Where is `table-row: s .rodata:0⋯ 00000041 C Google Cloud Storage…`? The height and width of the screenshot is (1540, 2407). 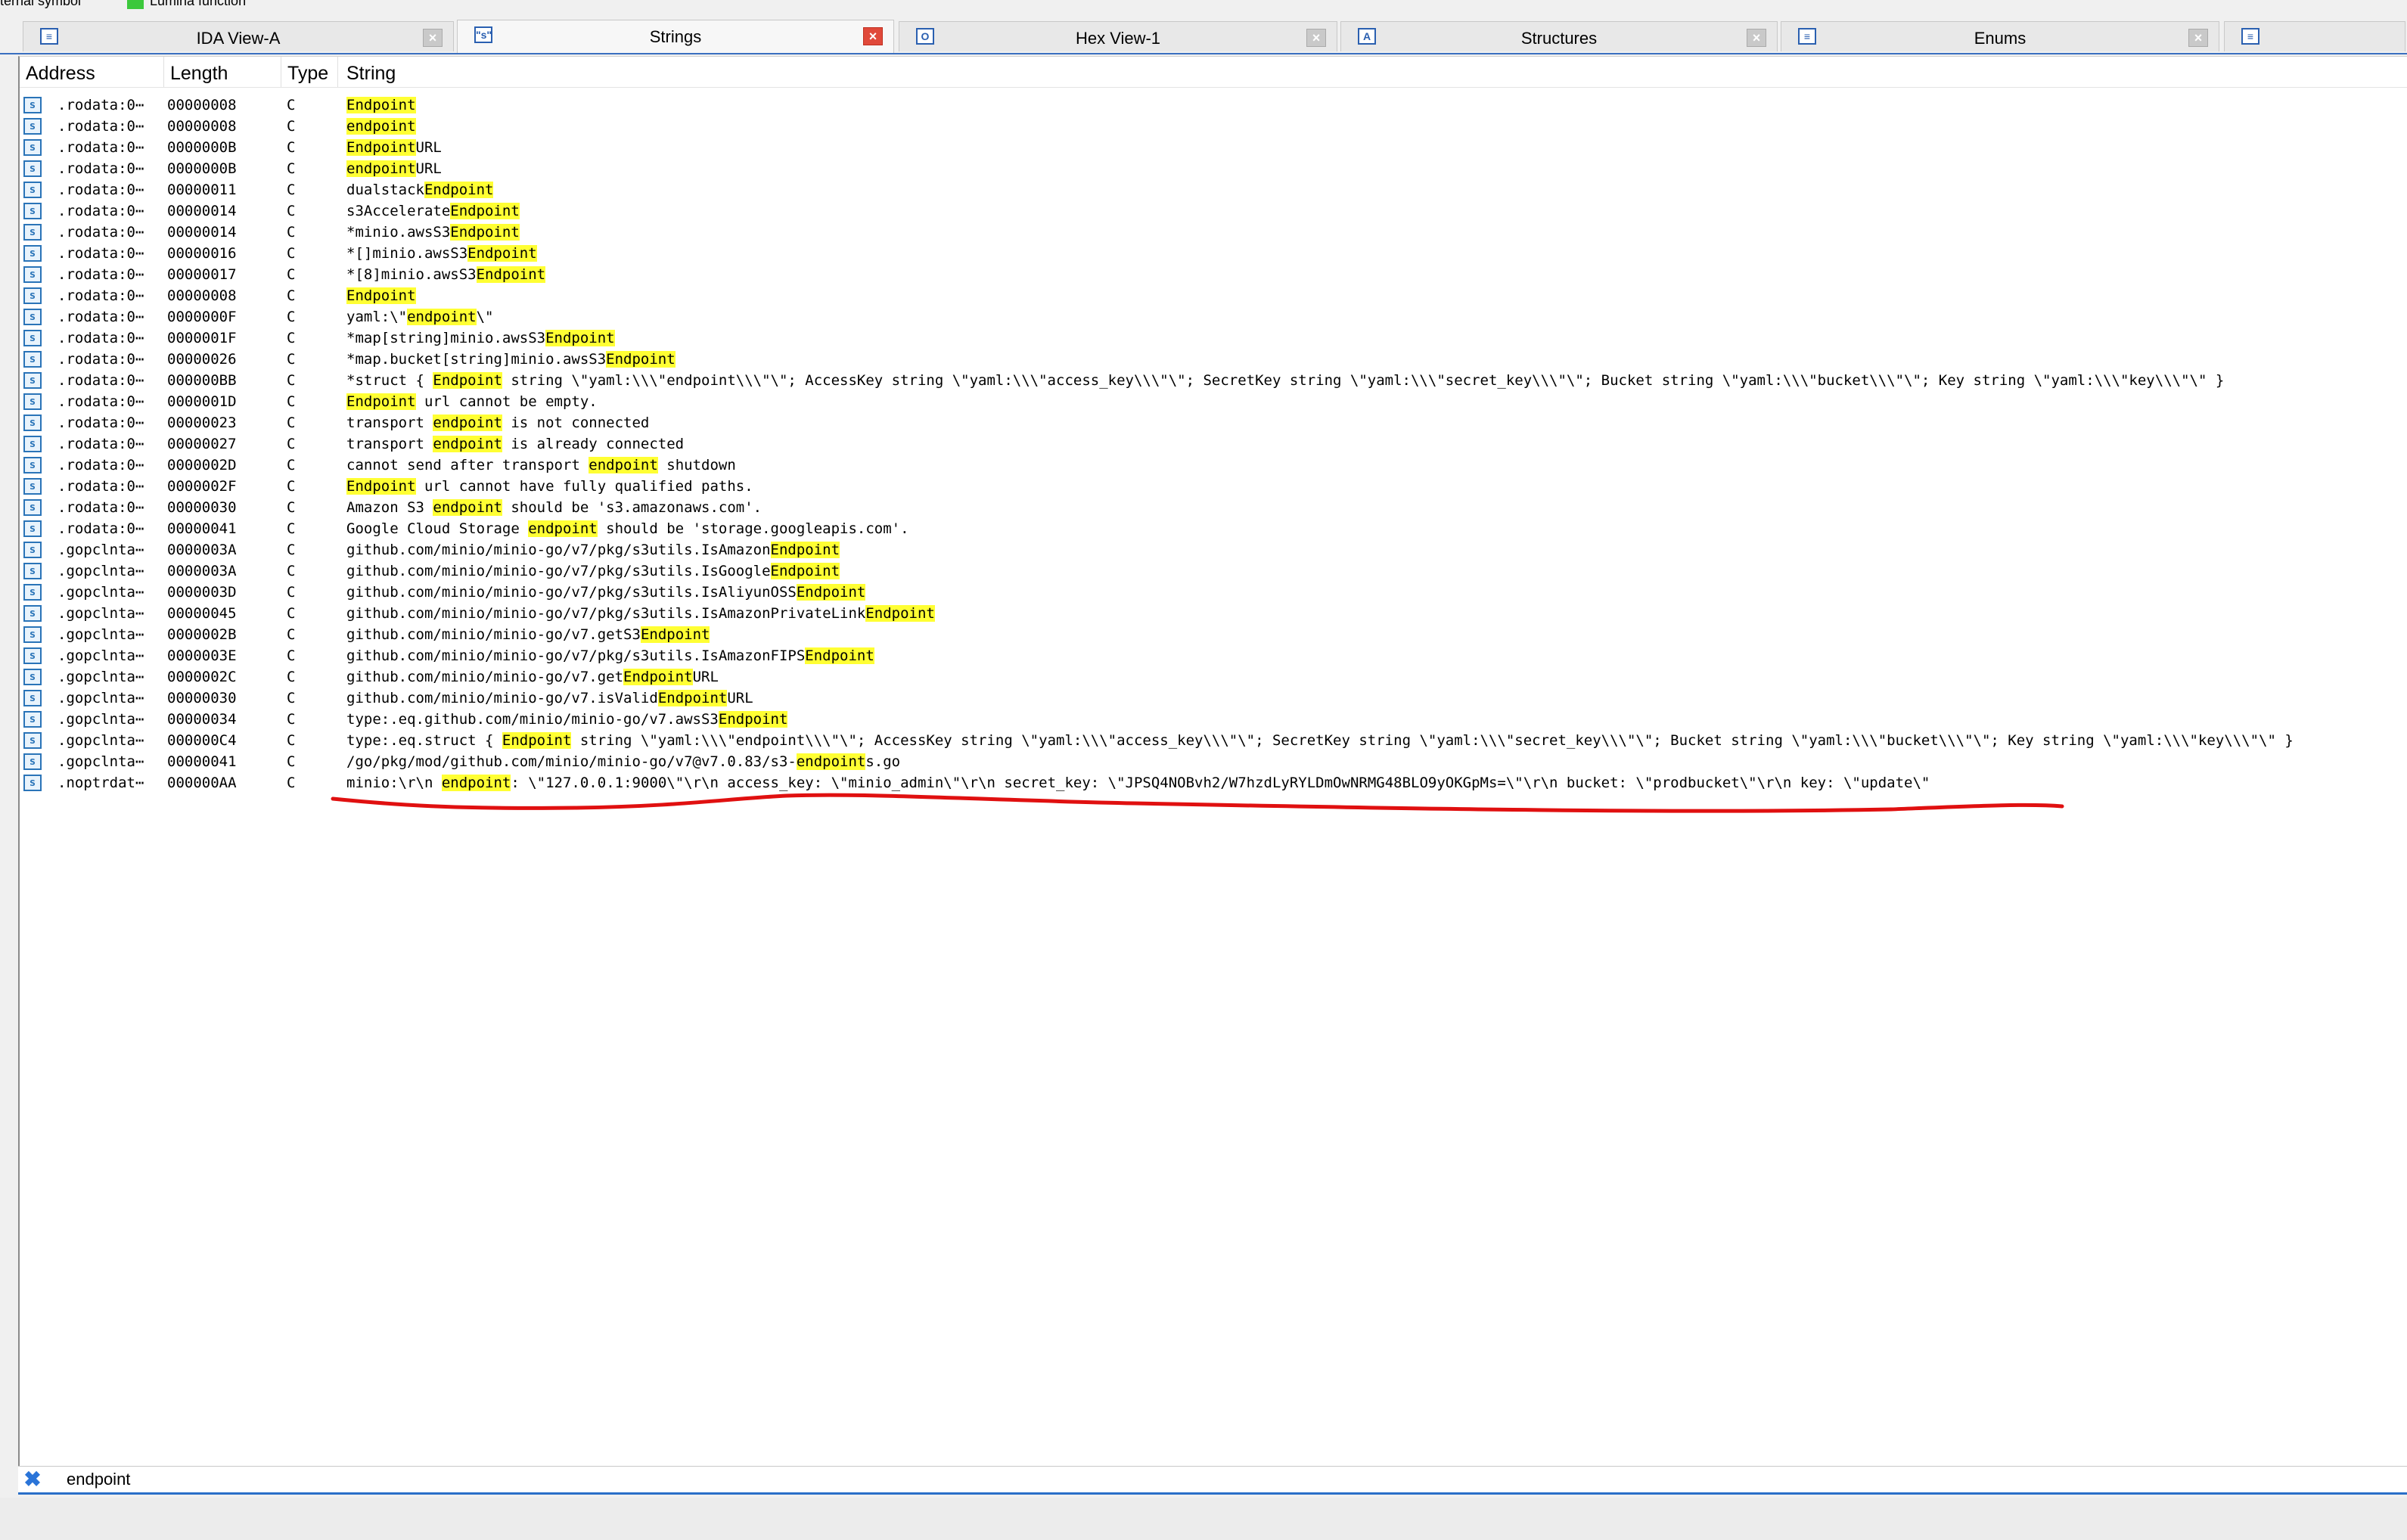 table-row: s .rodata:0⋯ 00000041 C Google Cloud Storage… is located at coordinates (1213, 528).